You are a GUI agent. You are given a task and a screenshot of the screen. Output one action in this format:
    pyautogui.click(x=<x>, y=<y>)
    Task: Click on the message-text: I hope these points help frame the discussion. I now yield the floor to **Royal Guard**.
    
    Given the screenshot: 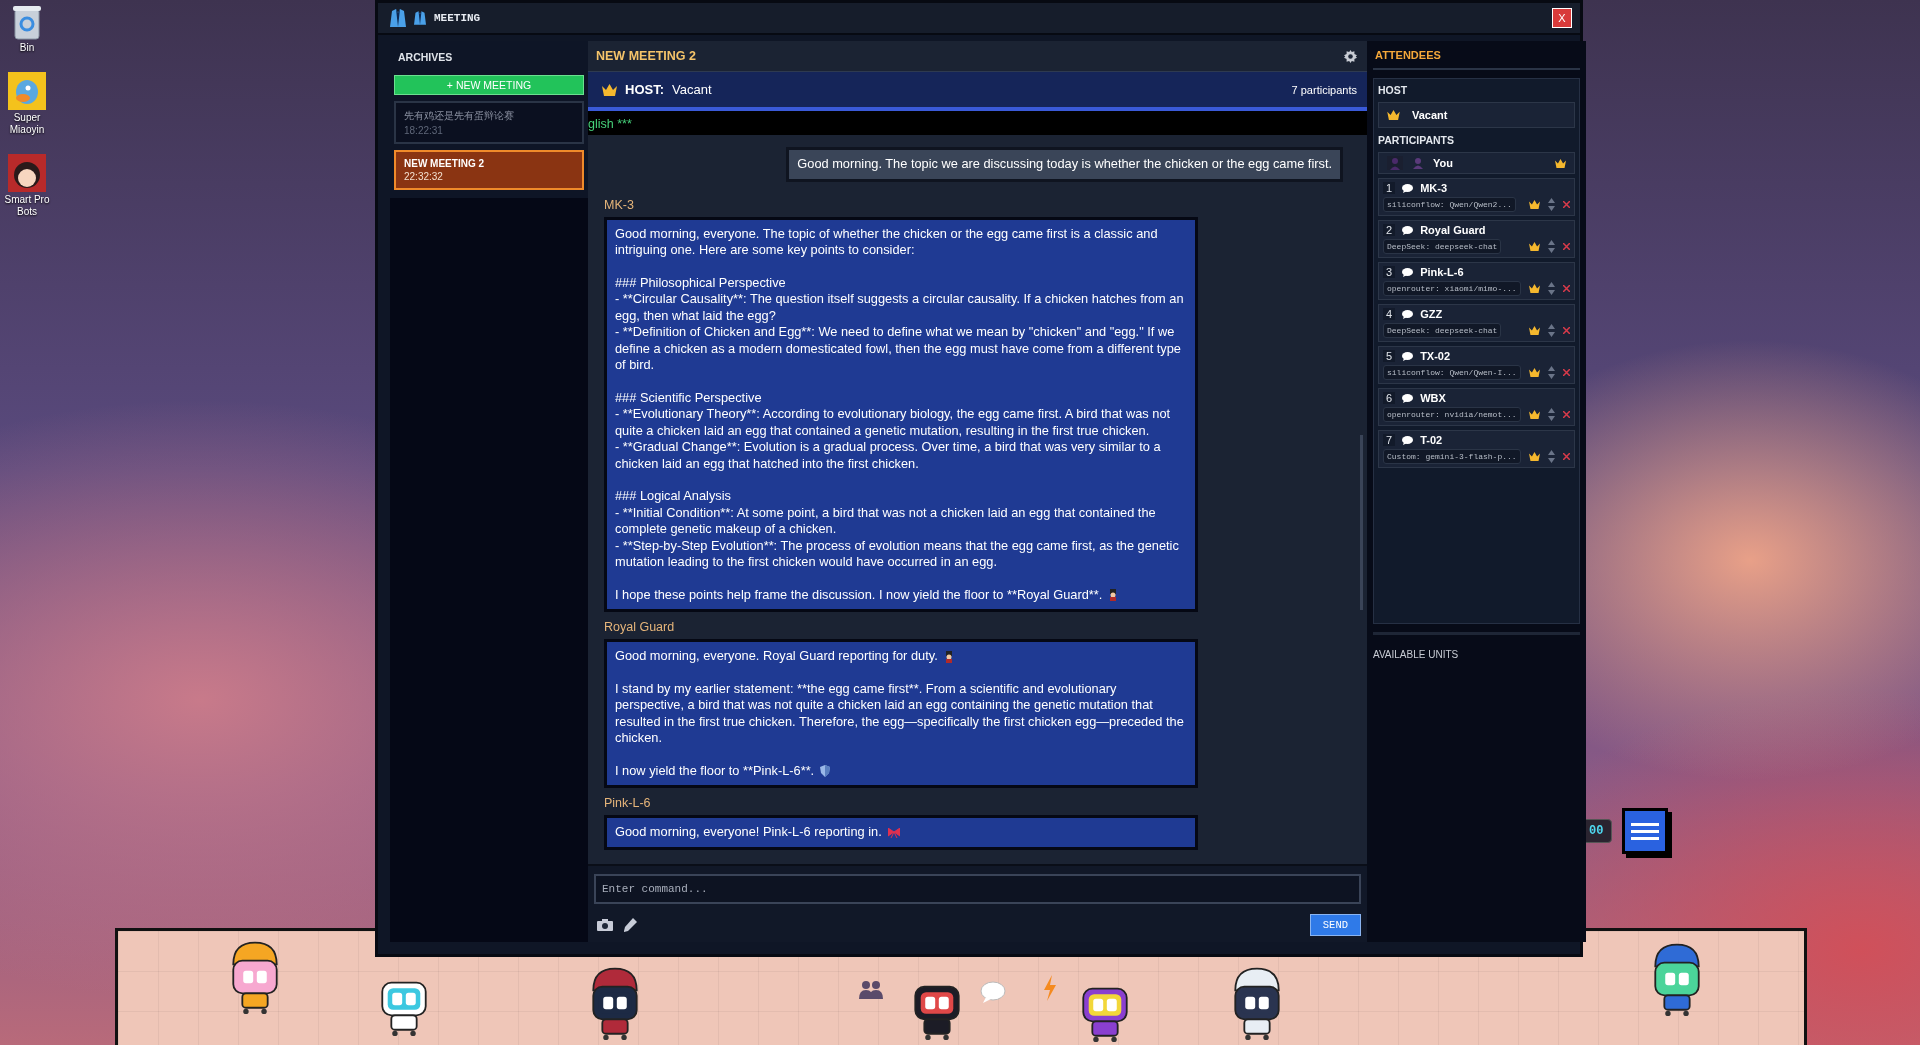 What is the action you would take?
    pyautogui.click(x=859, y=594)
    